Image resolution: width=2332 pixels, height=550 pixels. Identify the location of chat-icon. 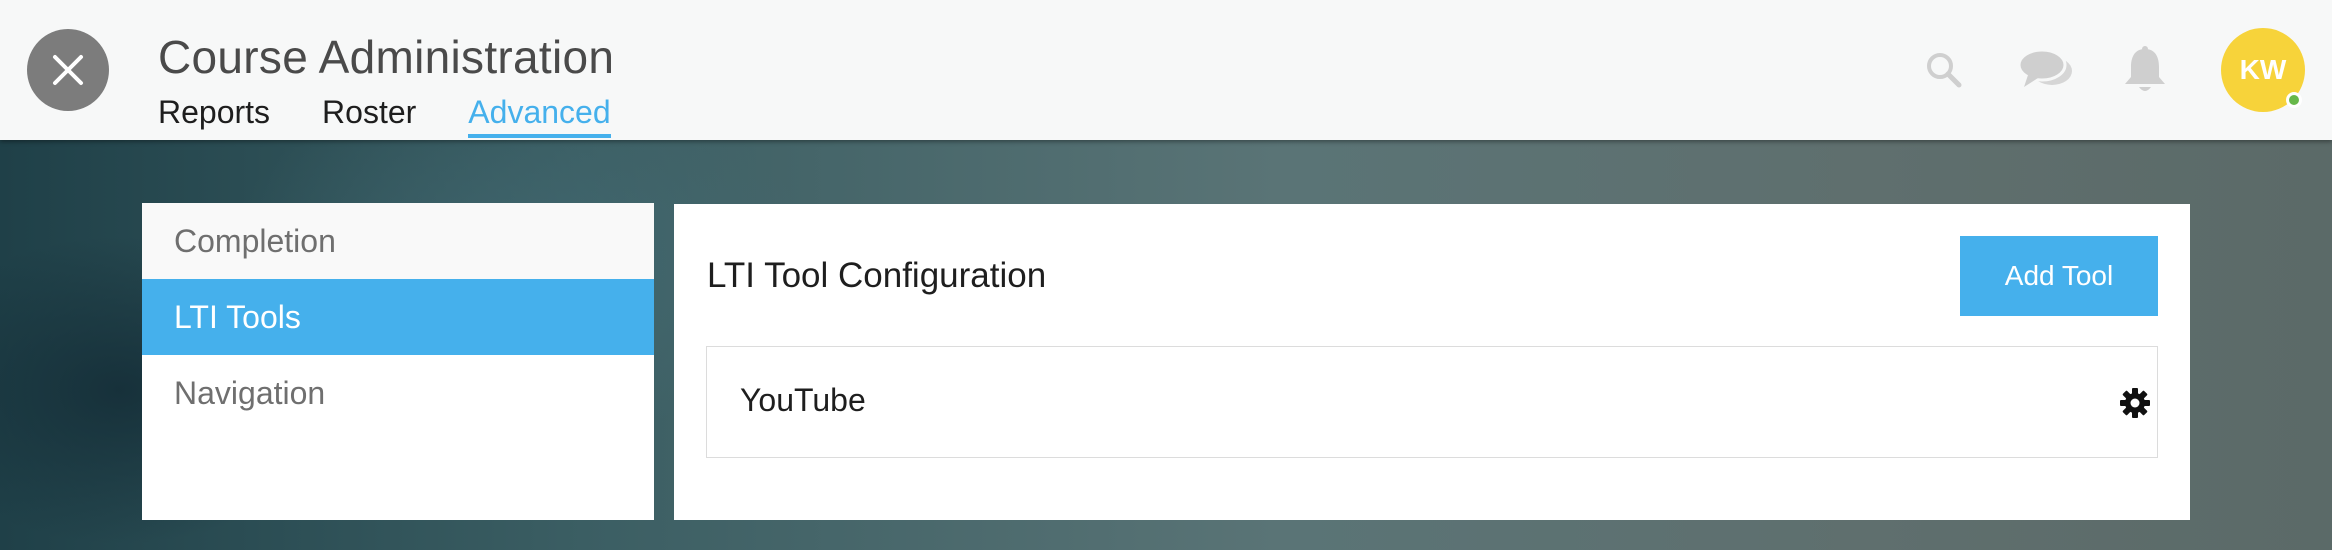
(2045, 67).